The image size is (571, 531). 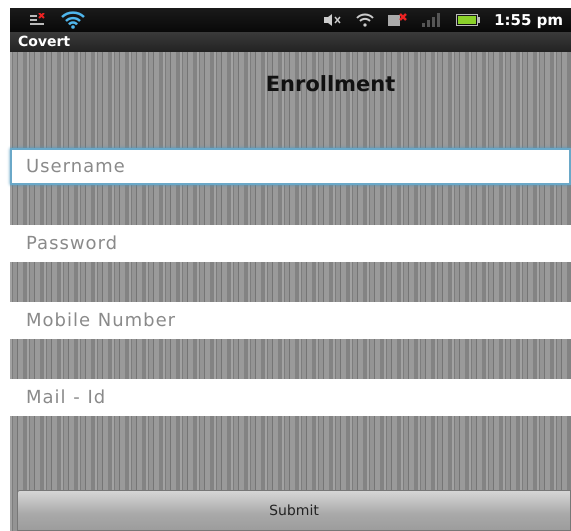 What do you see at coordinates (468, 20) in the screenshot?
I see `battery-icon` at bounding box center [468, 20].